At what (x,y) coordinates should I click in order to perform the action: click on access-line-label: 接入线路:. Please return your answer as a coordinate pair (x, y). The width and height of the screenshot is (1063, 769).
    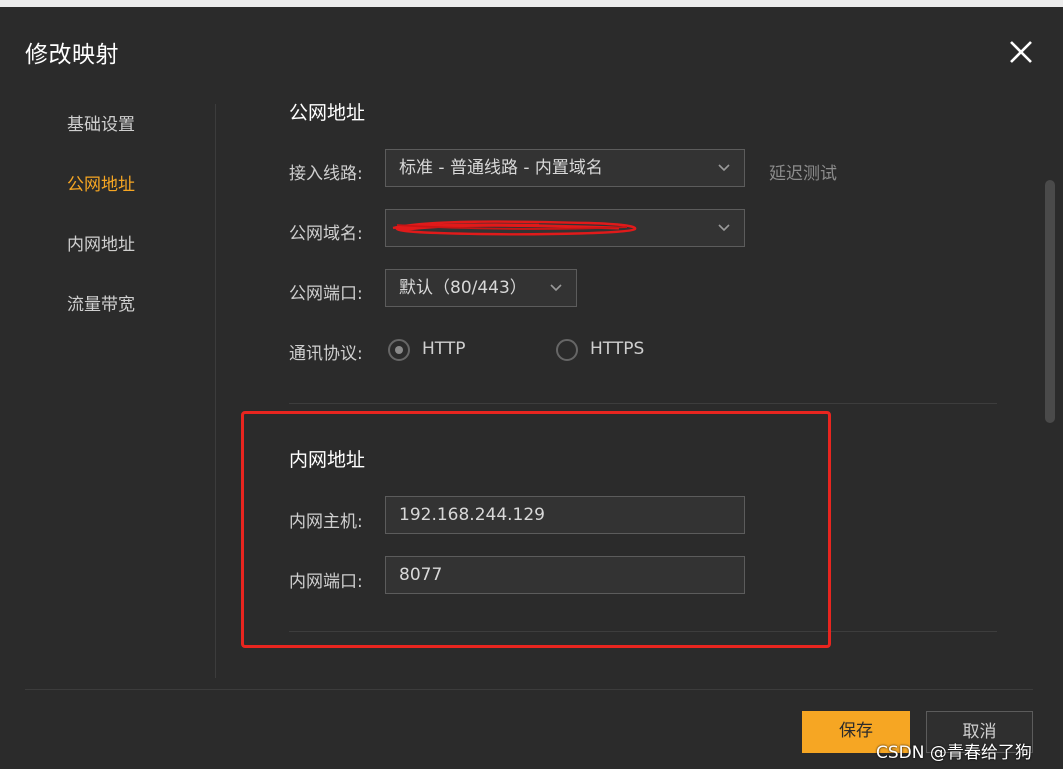
    Looking at the image, I should click on (326, 174).